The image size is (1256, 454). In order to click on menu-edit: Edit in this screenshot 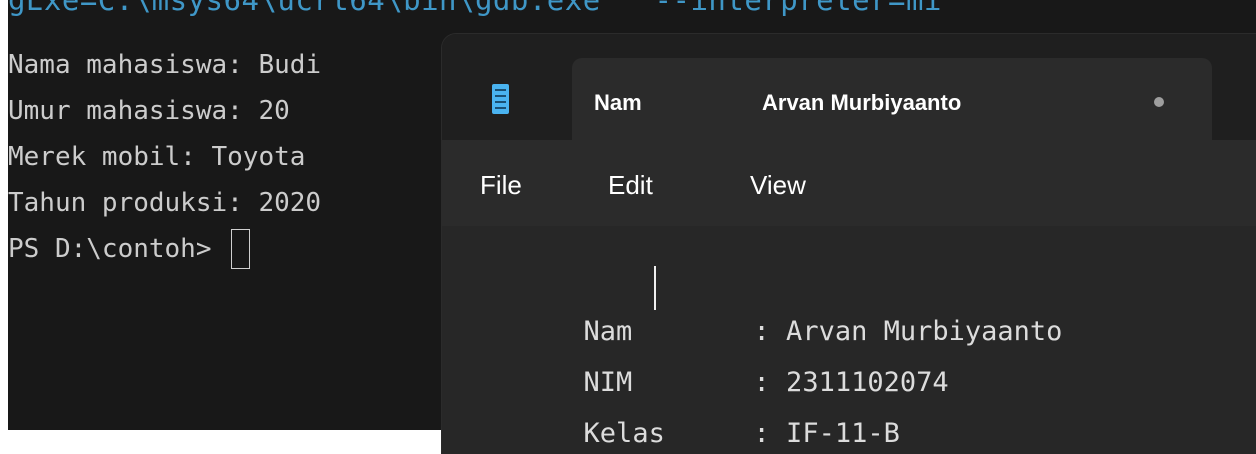, I will do `click(630, 185)`.